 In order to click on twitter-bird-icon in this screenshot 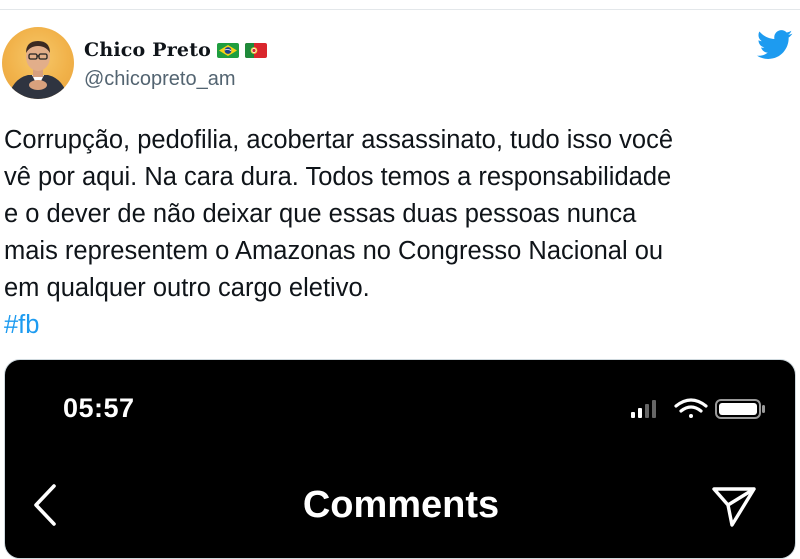, I will do `click(775, 45)`.